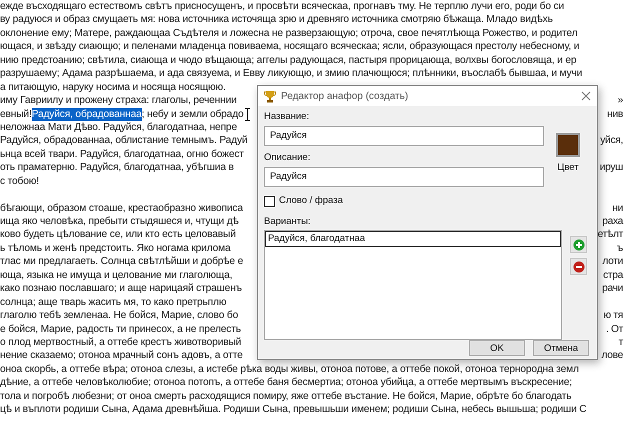  I want to click on document-text: т, so click(621, 343).